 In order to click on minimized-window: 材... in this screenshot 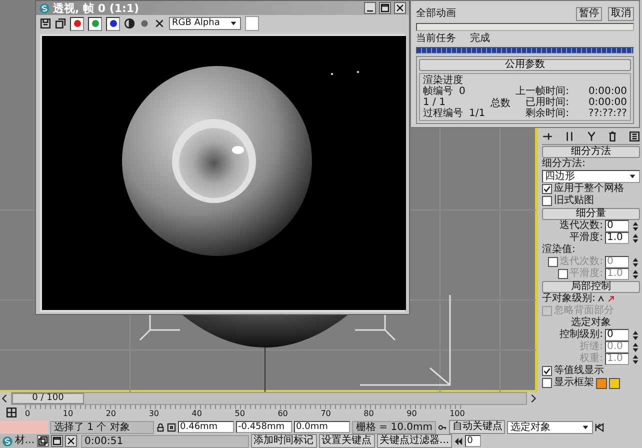, I will do `click(39, 441)`.